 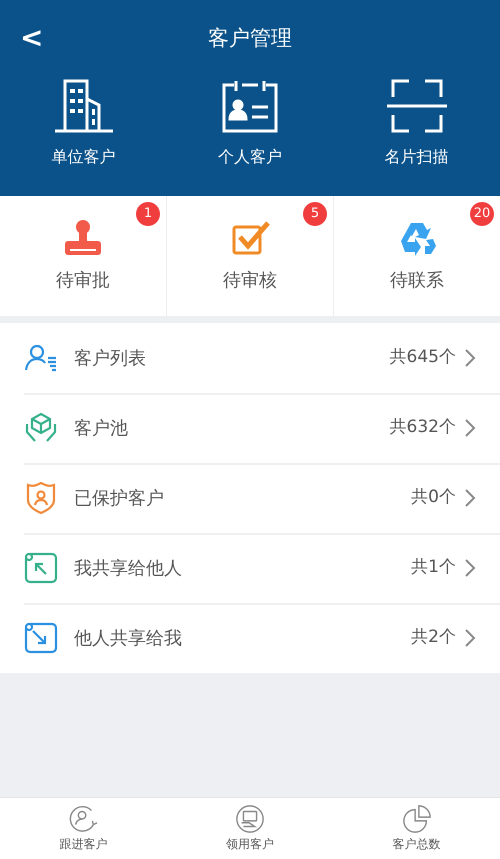 What do you see at coordinates (315, 214) in the screenshot?
I see `count-badge: 5` at bounding box center [315, 214].